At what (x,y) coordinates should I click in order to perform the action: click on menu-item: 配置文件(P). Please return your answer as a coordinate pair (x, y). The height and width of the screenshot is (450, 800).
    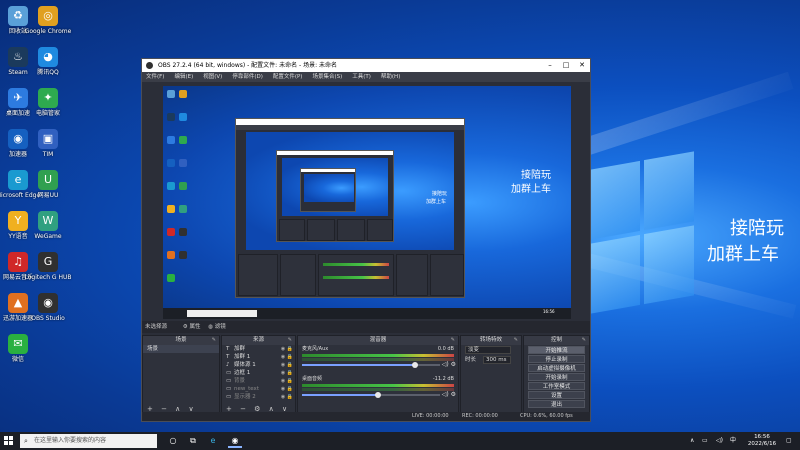
    Looking at the image, I should click on (288, 77).